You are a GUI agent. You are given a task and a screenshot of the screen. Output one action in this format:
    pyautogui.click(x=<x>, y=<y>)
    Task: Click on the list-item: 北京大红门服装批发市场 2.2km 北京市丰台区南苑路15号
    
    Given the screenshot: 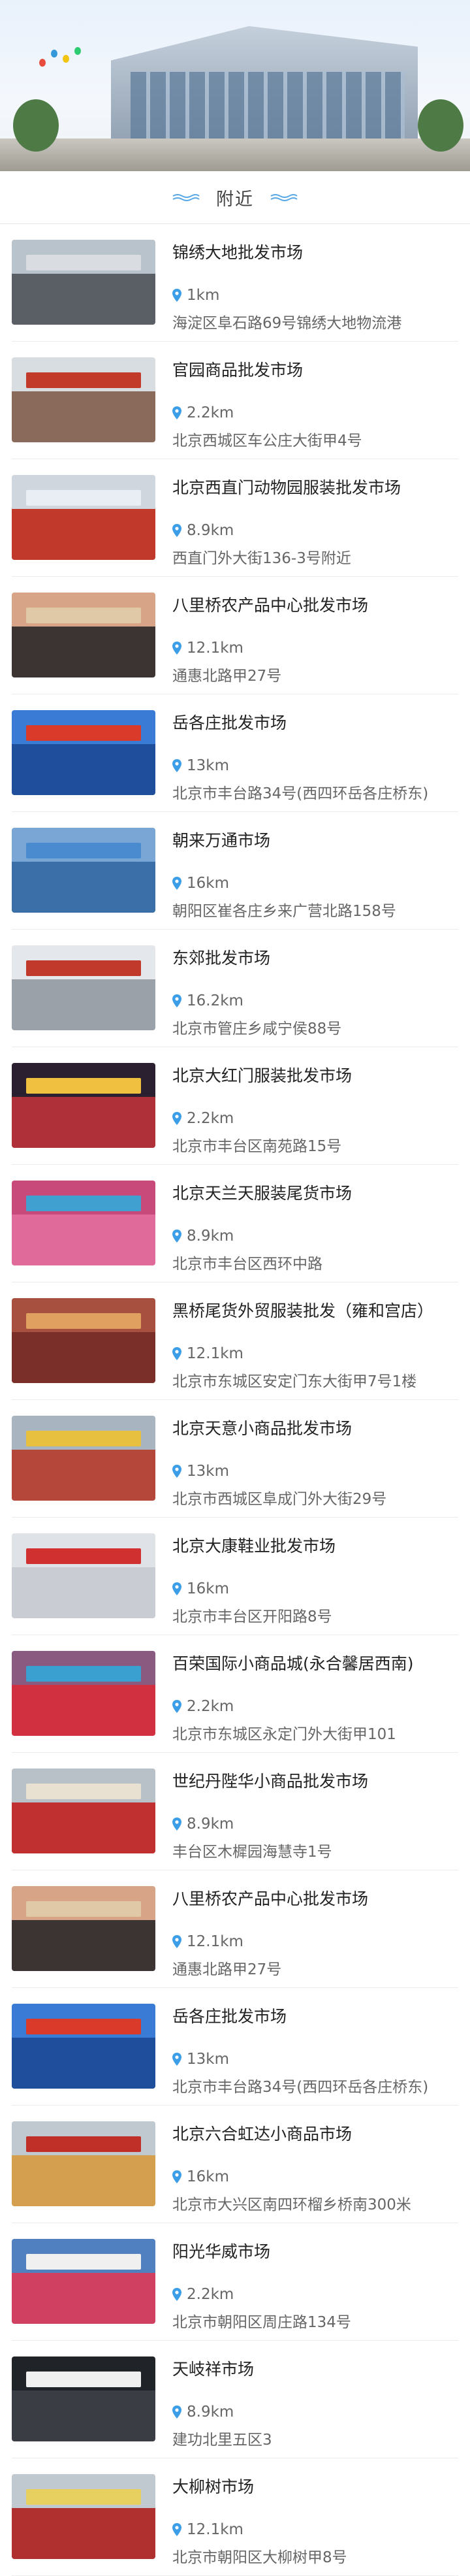 What is the action you would take?
    pyautogui.click(x=235, y=1106)
    